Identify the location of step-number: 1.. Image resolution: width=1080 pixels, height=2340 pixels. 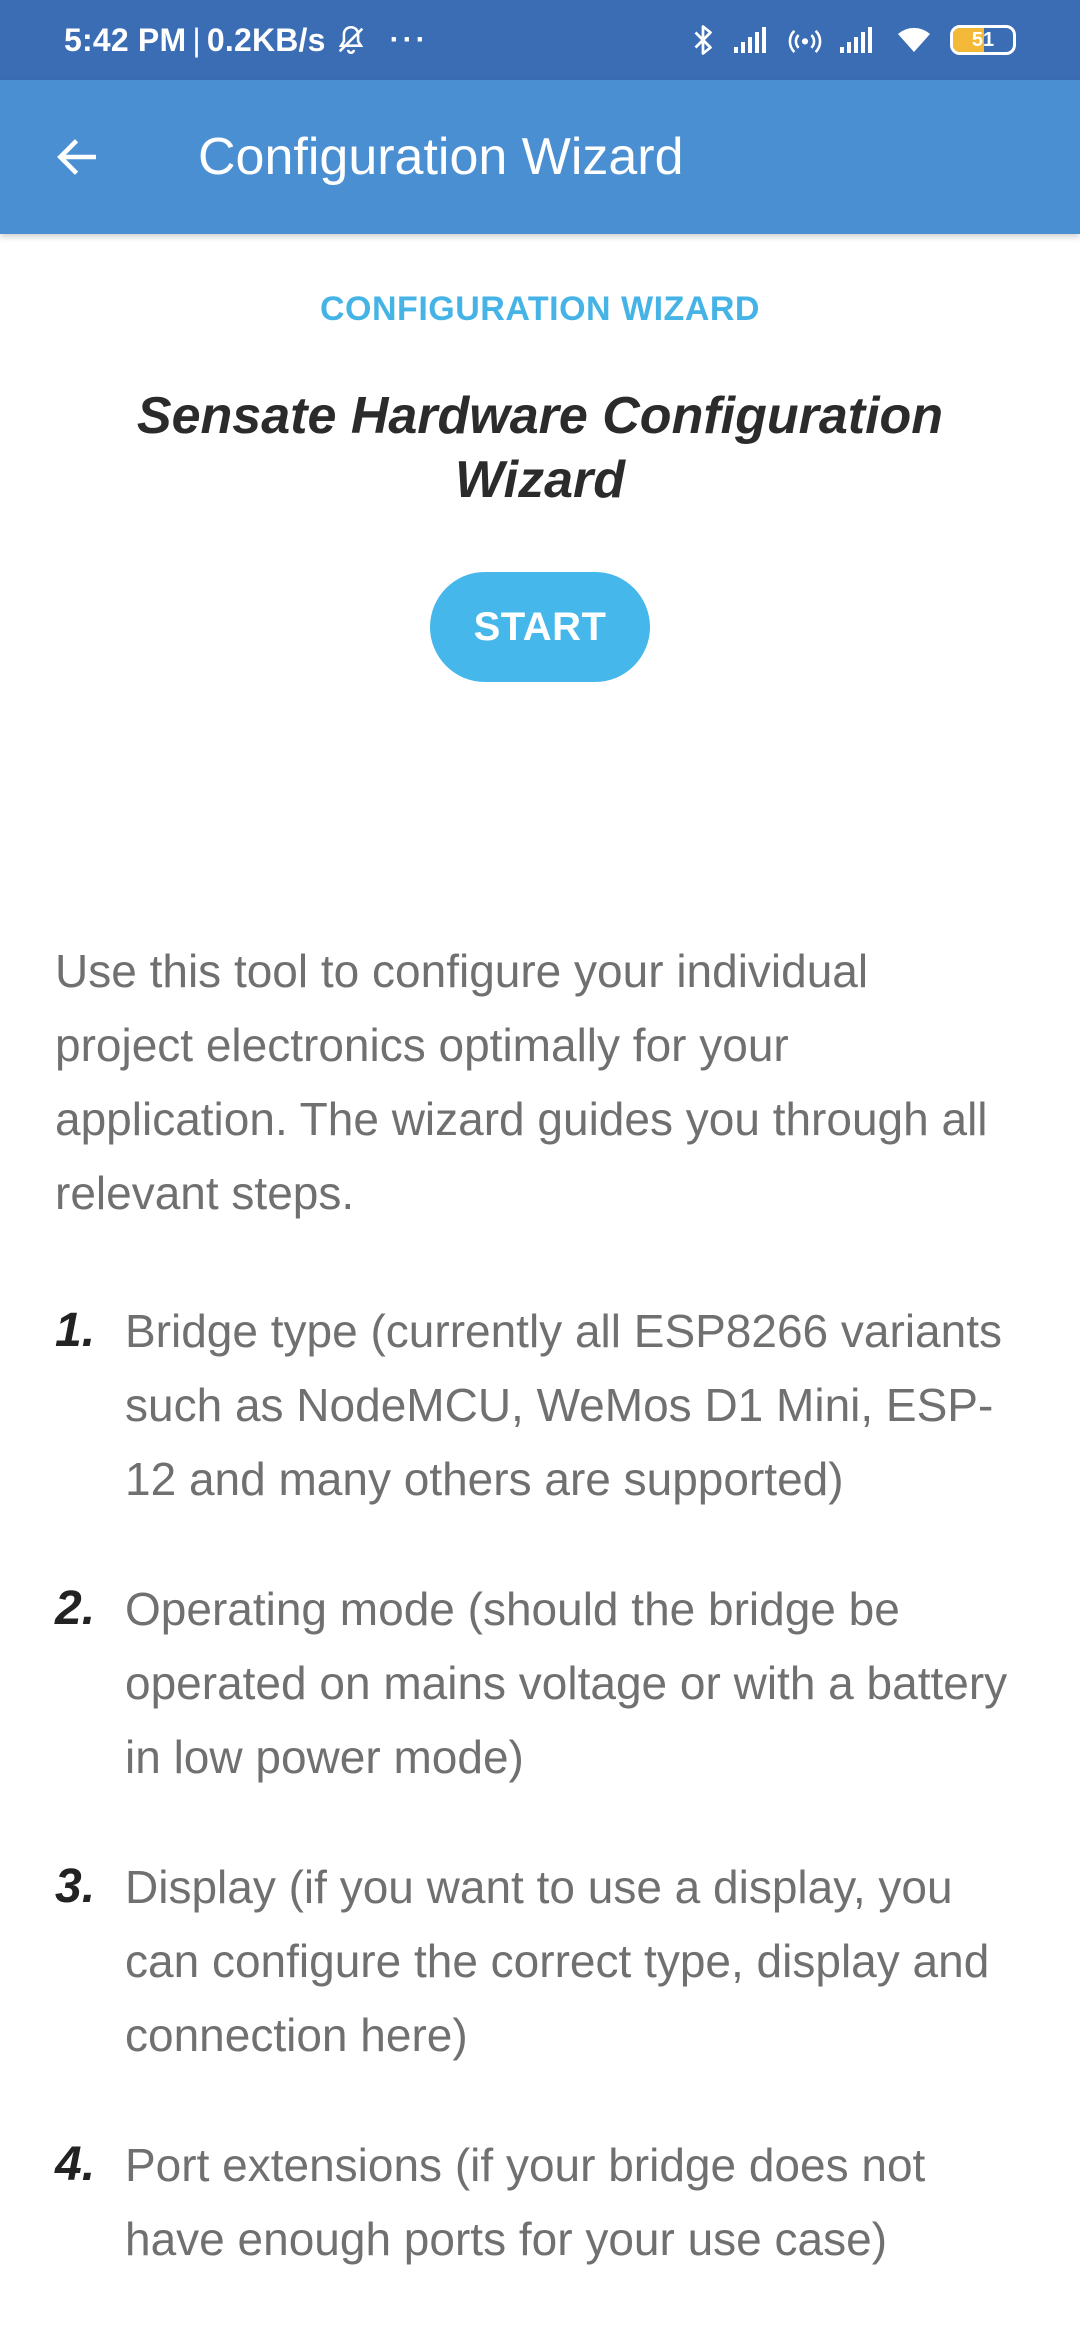
(75, 1330).